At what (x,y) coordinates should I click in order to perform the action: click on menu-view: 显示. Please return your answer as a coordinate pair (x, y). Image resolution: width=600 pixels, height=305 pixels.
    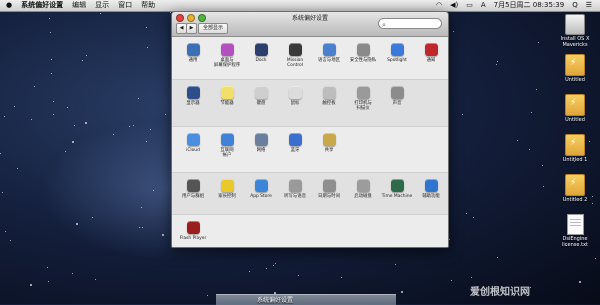
    Looking at the image, I should click on (102, 5).